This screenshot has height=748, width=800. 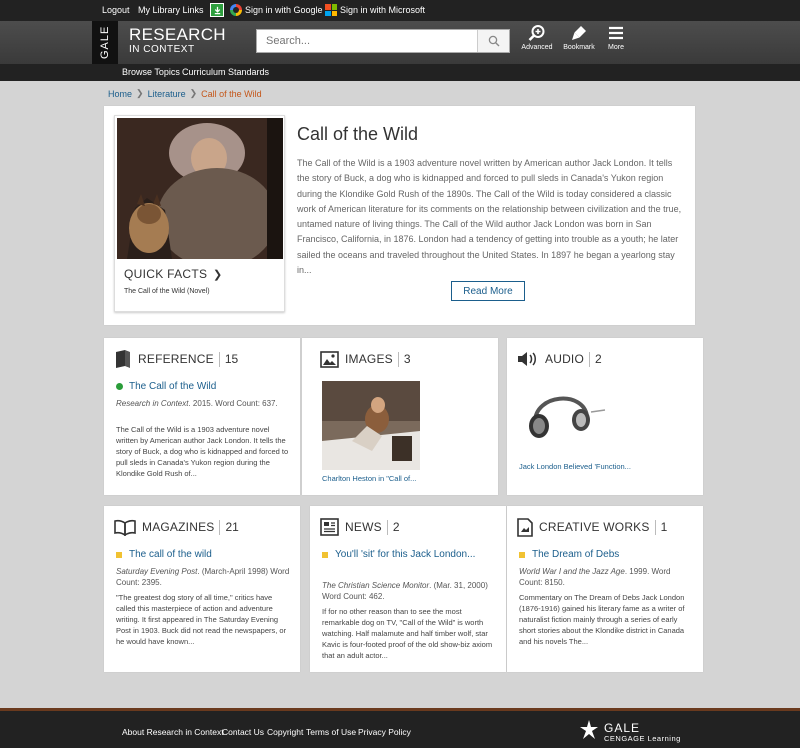 What do you see at coordinates (116, 10) in the screenshot?
I see `logout-link: Logout` at bounding box center [116, 10].